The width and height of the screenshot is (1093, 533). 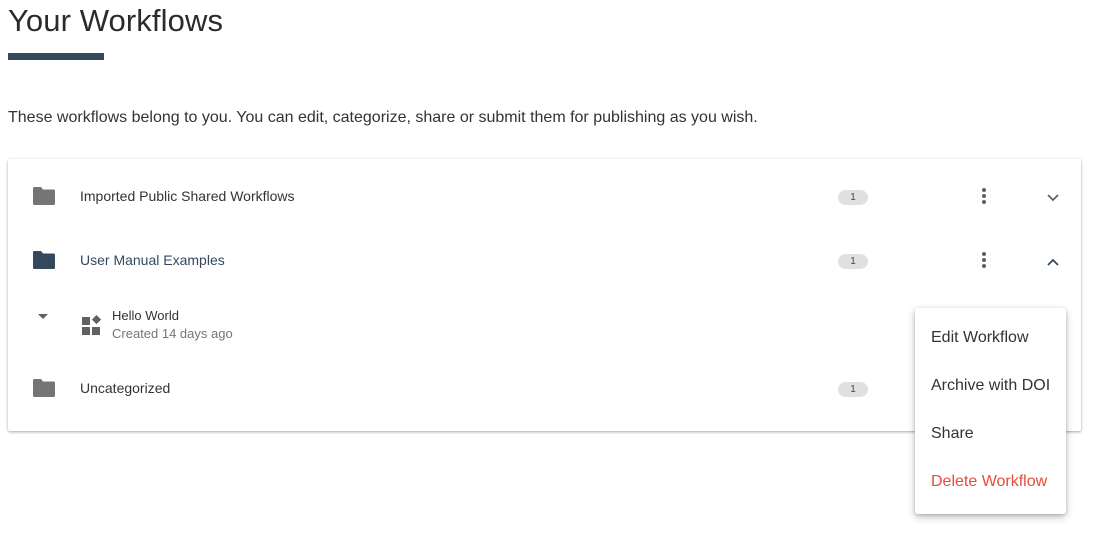 What do you see at coordinates (92, 324) in the screenshot?
I see `workflow-icon` at bounding box center [92, 324].